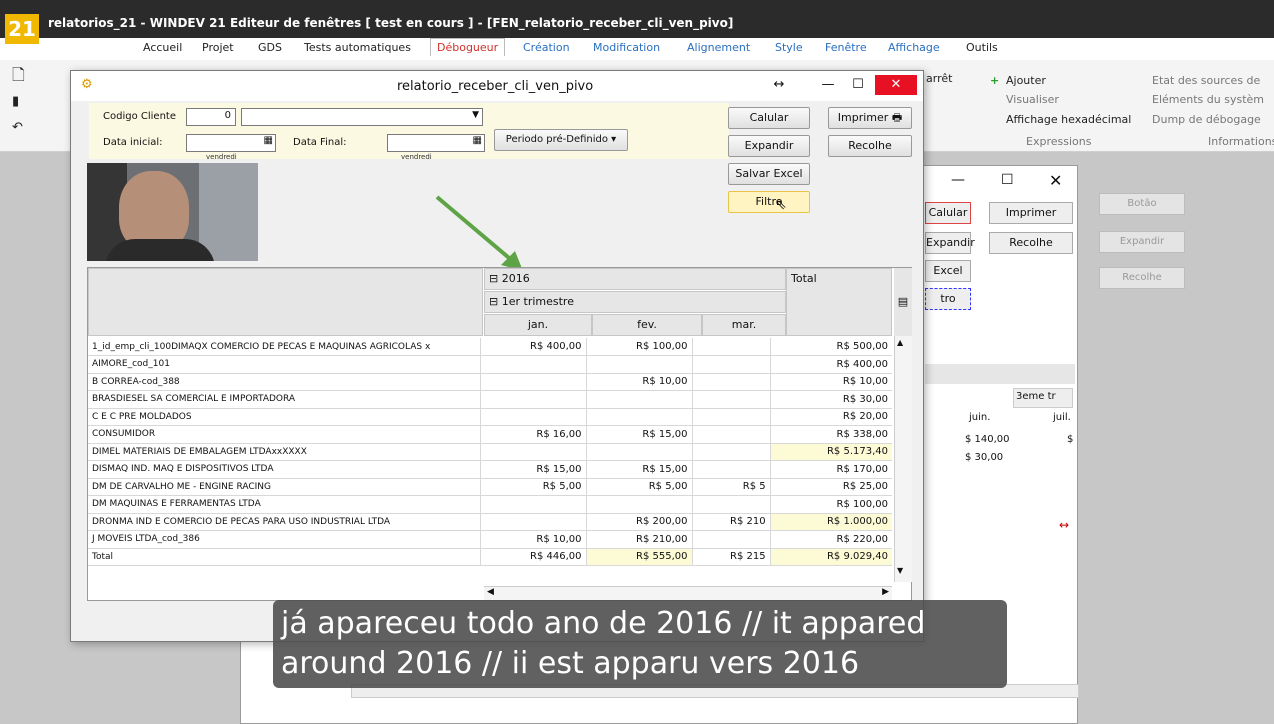 This screenshot has width=1274, height=724. I want to click on cell-name: BRASDIESEL SA COMERCIAL E IMPORTADORA, so click(284, 399).